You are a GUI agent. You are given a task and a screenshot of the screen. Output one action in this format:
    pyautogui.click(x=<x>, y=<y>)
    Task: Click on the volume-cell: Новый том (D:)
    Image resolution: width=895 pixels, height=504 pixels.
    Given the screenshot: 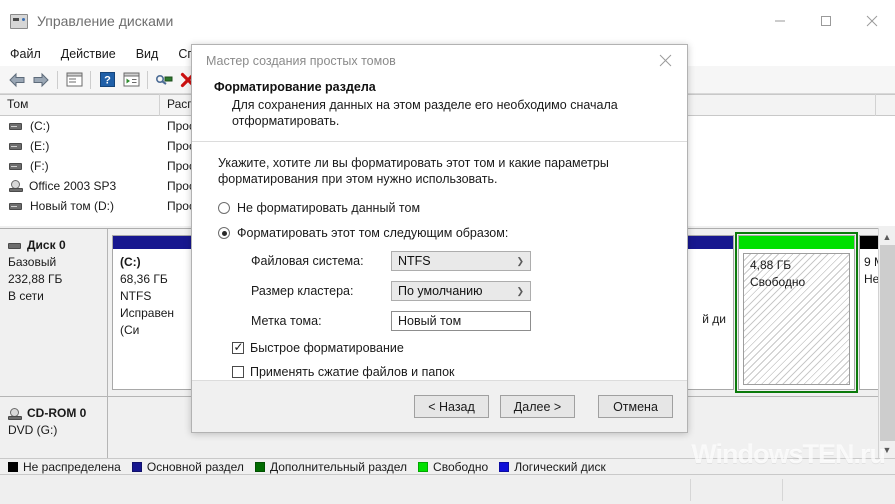 What is the action you would take?
    pyautogui.click(x=80, y=206)
    